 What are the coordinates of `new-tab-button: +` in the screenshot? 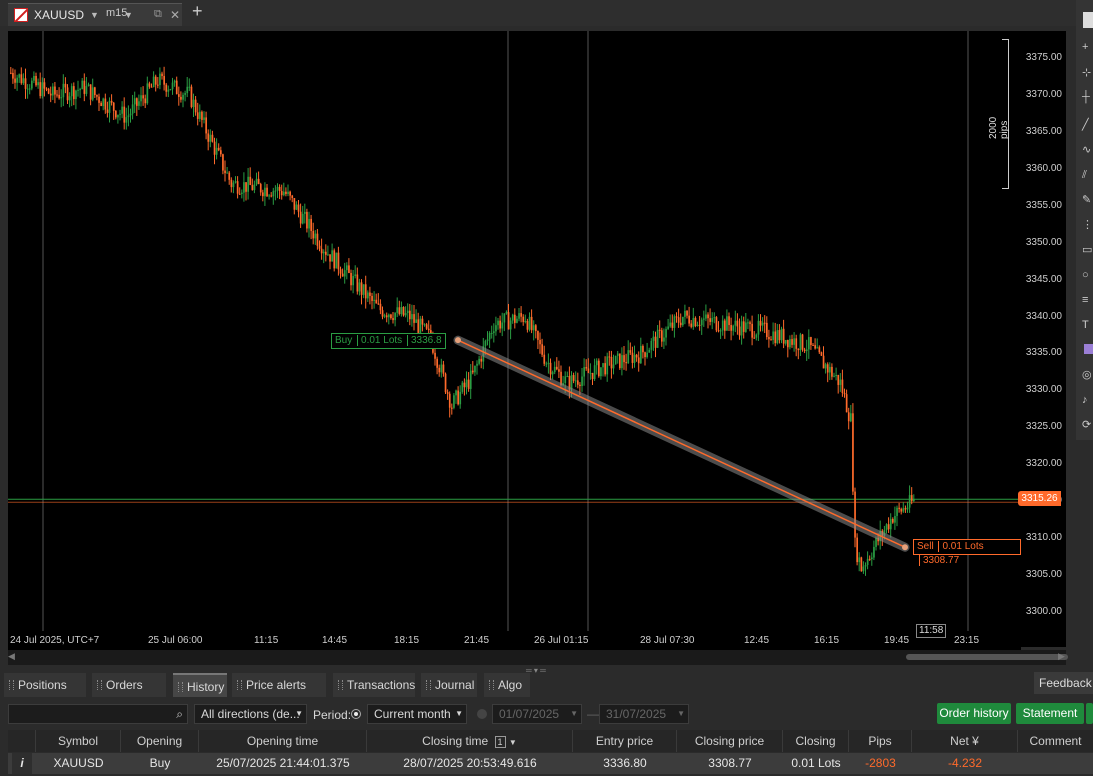 It's located at (197, 11).